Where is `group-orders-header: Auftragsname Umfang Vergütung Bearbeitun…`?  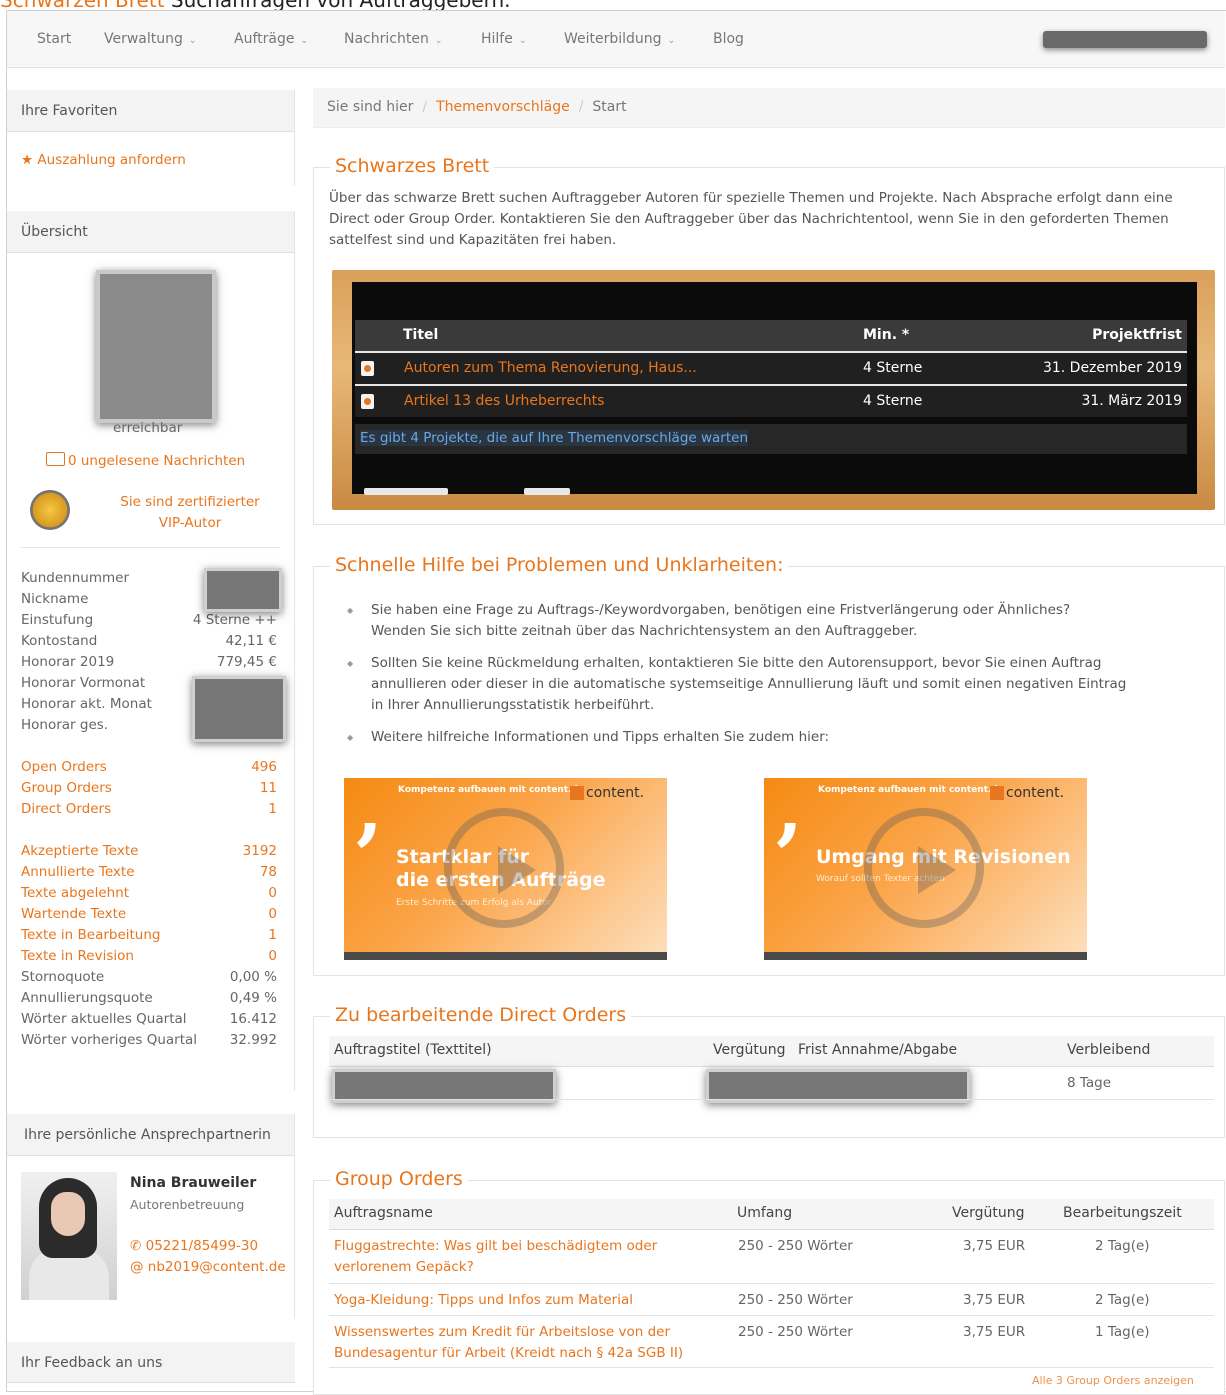
group-orders-header: Auftragsname Umfang Vergütung Bearbeitun… is located at coordinates (771, 1214).